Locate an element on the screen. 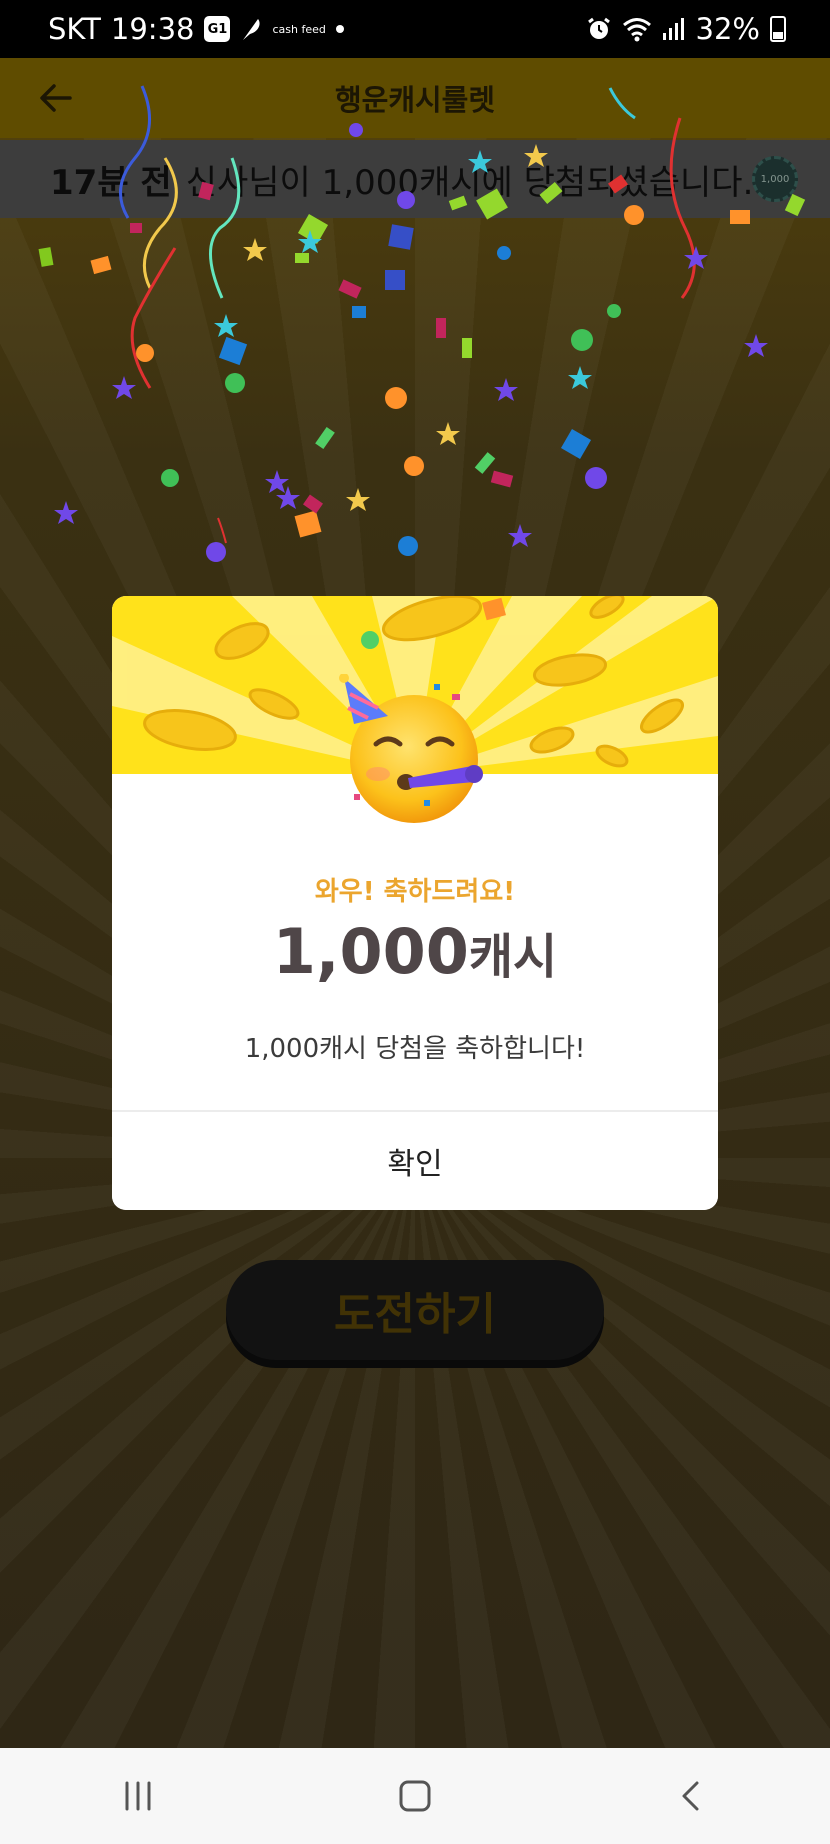  recents-button is located at coordinates (138, 1796).